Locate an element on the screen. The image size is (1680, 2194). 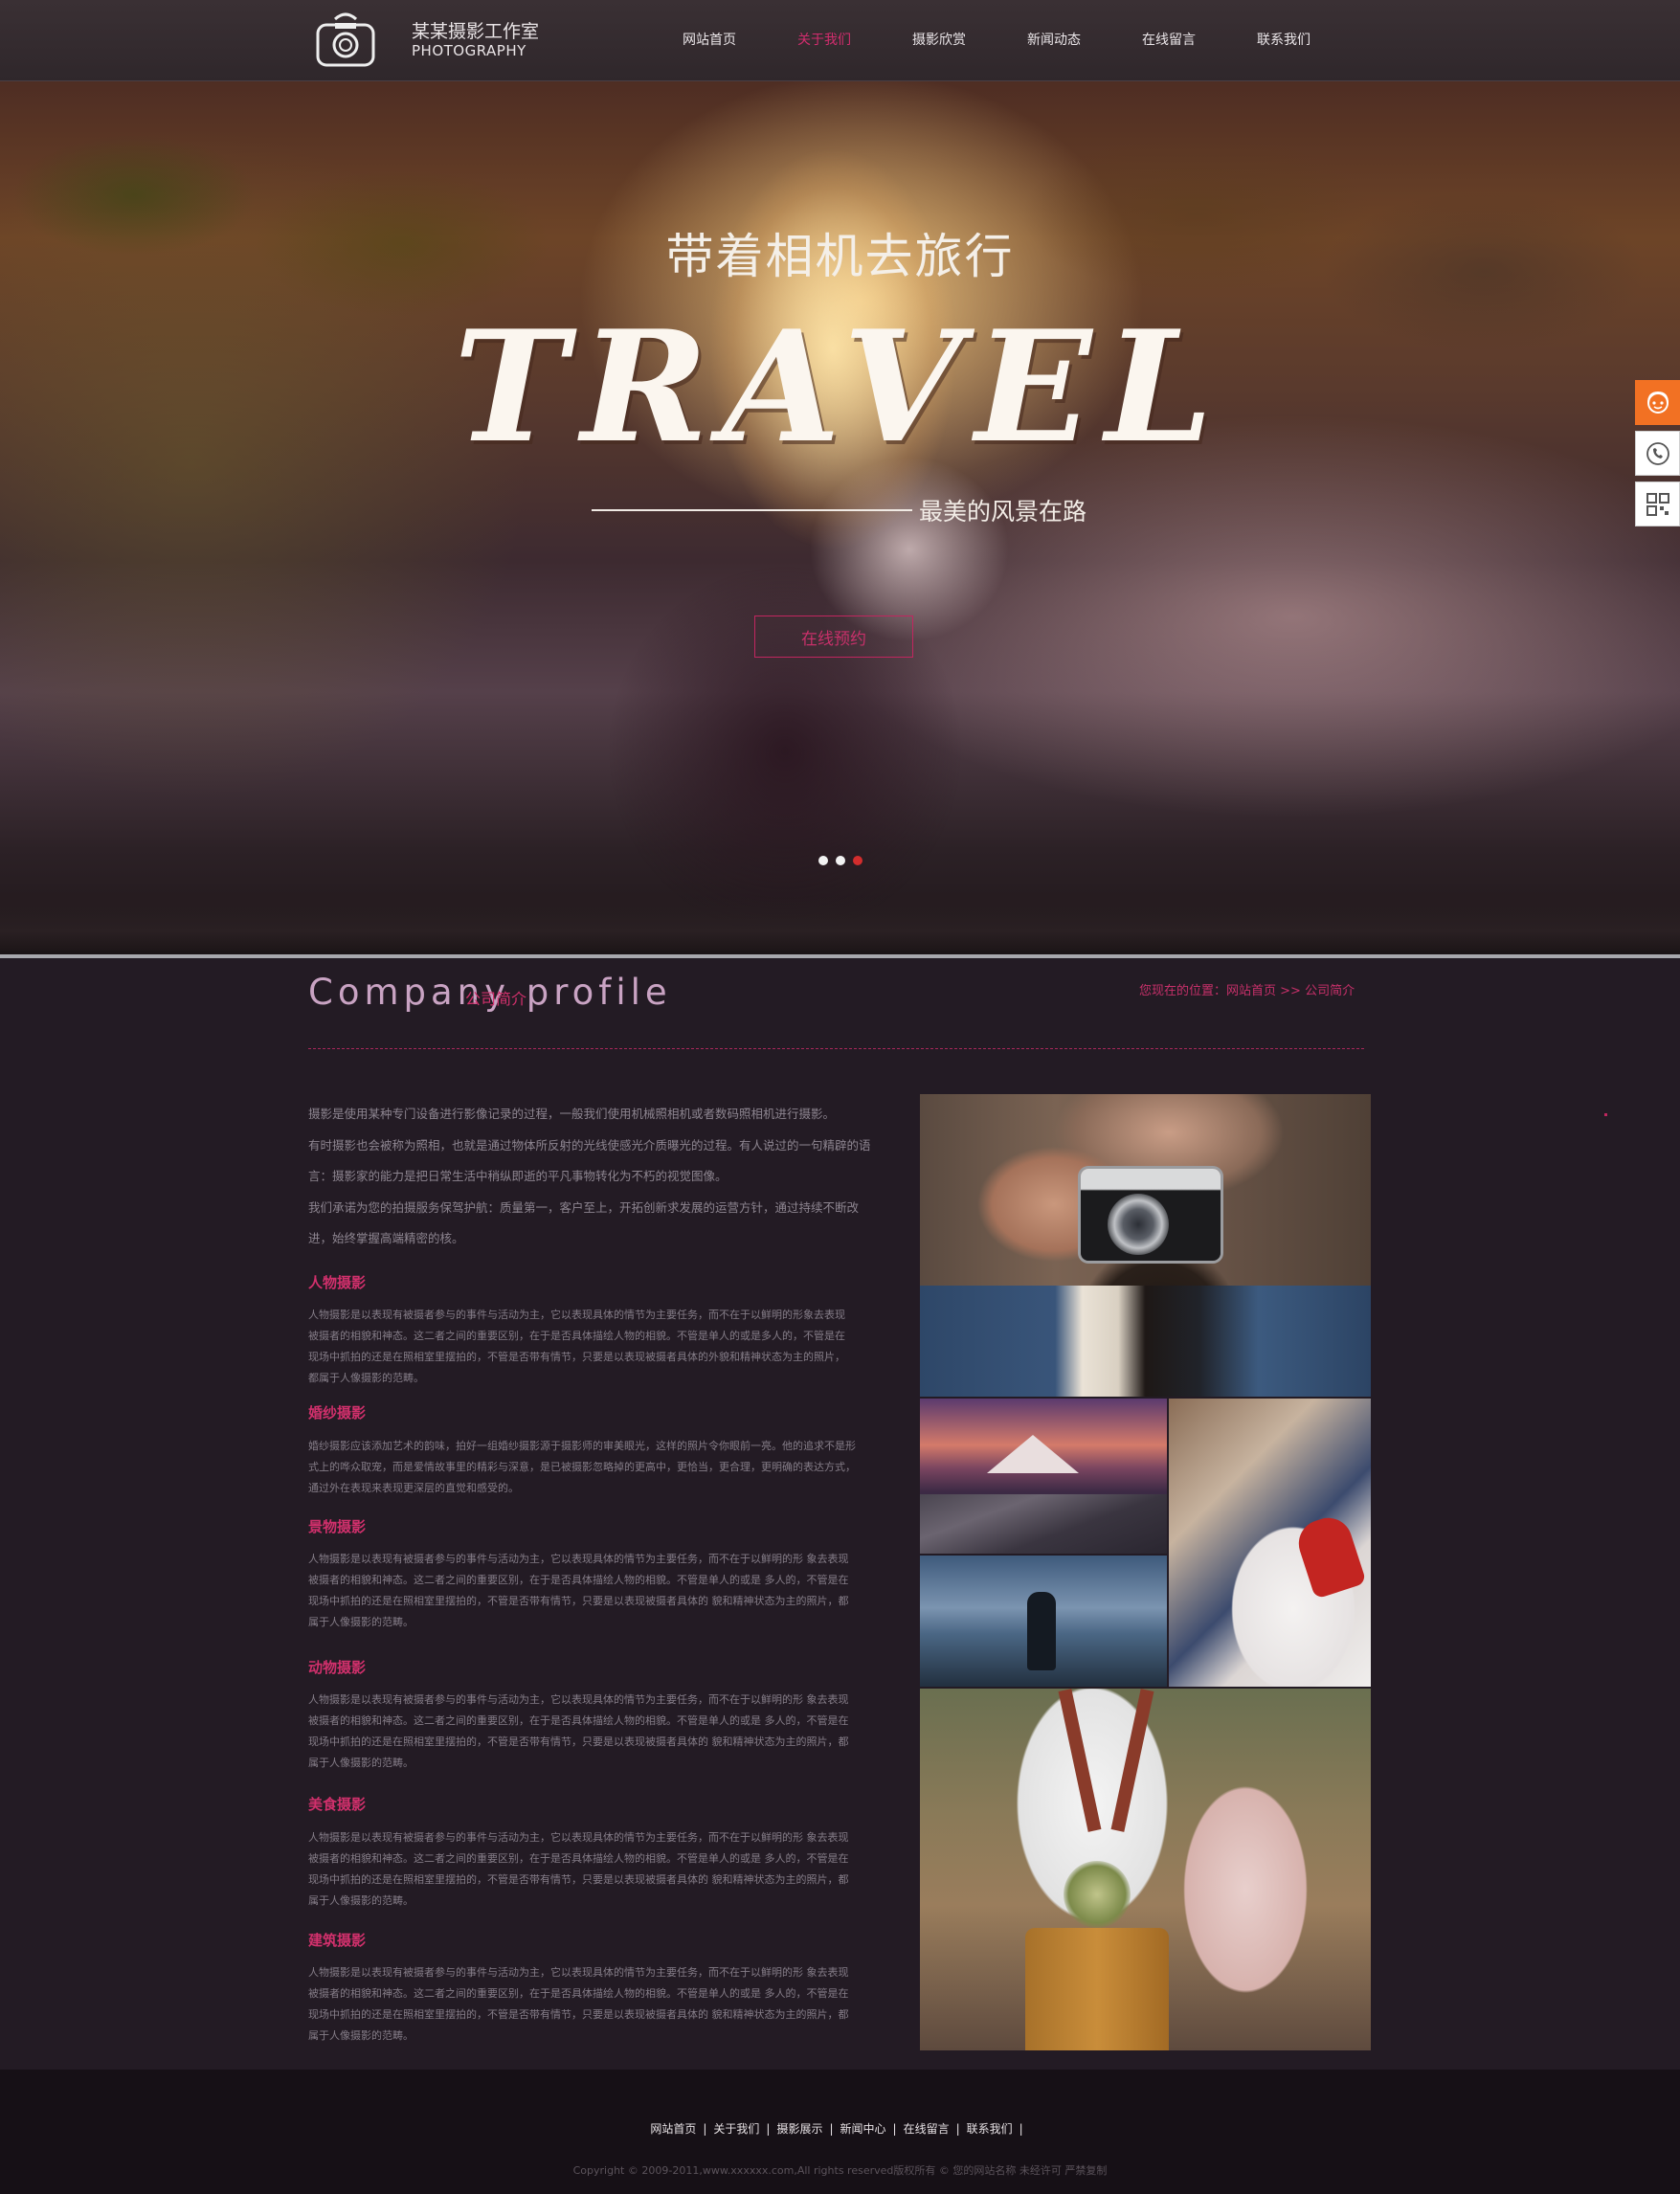
qrcode-icon is located at coordinates (1658, 504).